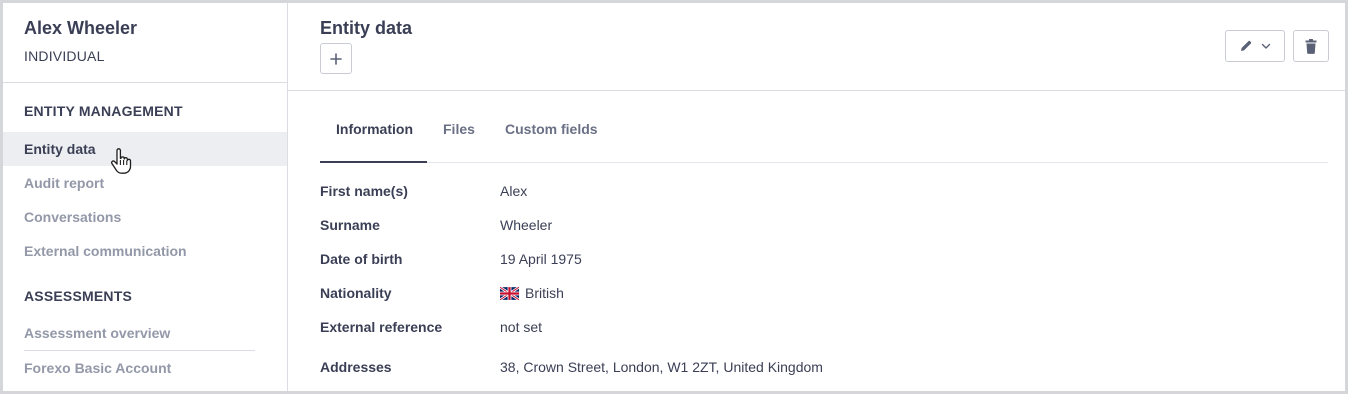 The height and width of the screenshot is (394, 1348). I want to click on entity-type: INDIVIDUAL, so click(64, 56).